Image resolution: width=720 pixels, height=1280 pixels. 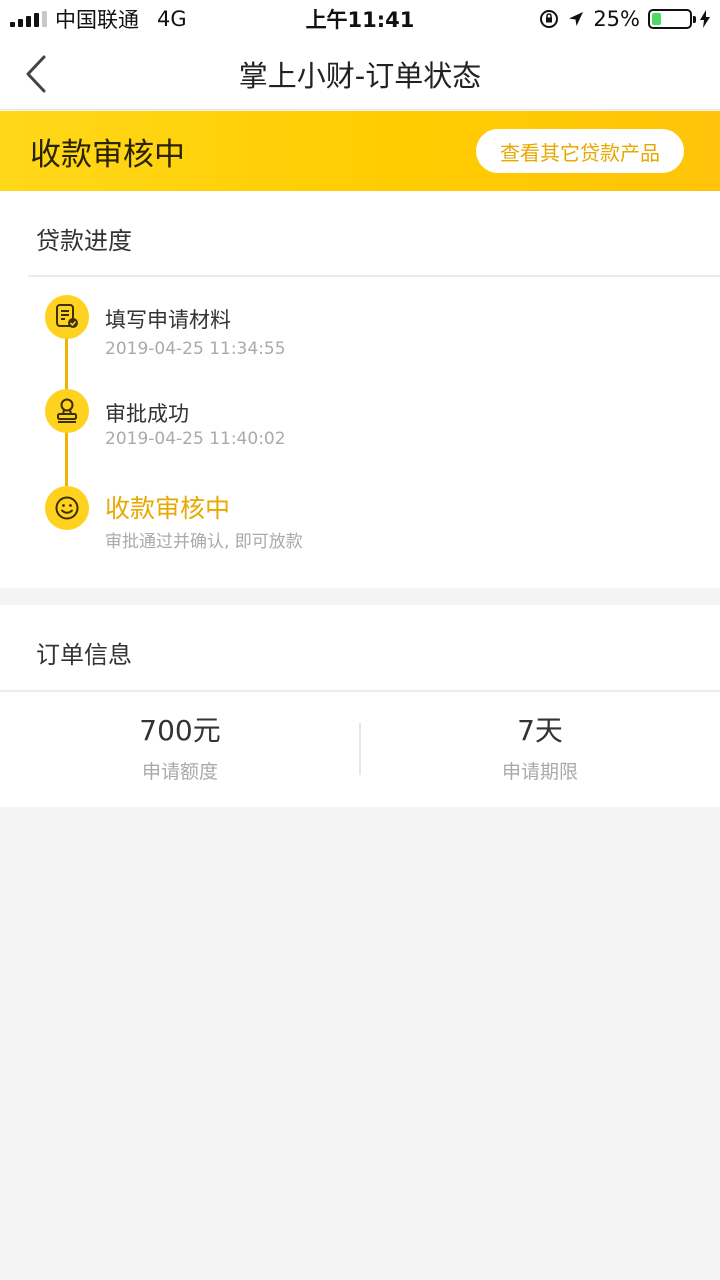 What do you see at coordinates (540, 730) in the screenshot?
I see `order-term-value: 7天` at bounding box center [540, 730].